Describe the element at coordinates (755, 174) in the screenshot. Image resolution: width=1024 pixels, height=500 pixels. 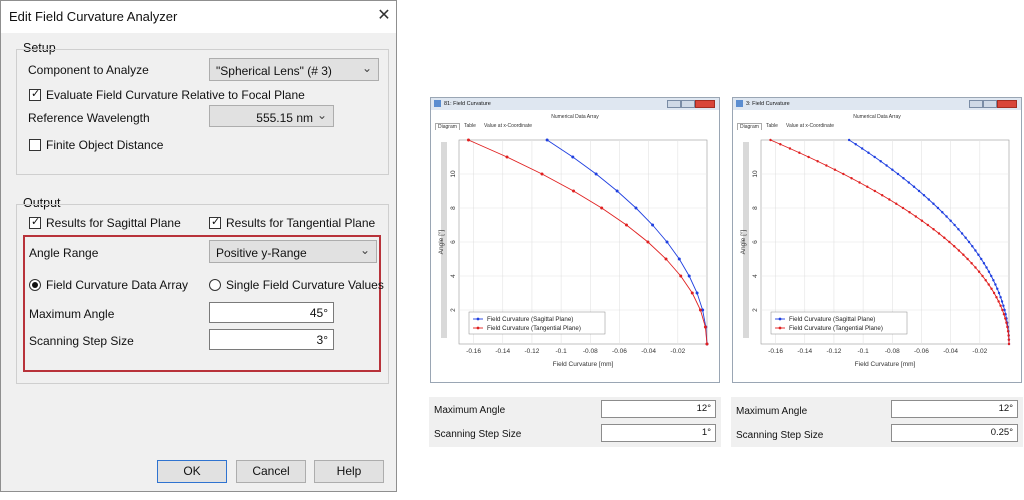
I see `y-tick-label: 10` at that location.